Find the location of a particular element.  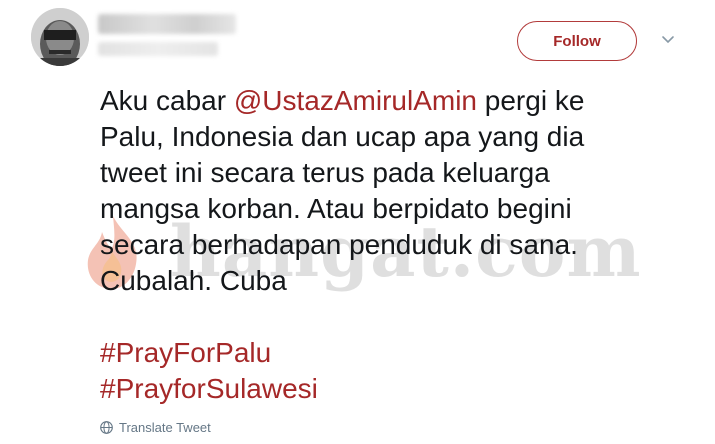

hashtag-list: #PrayForPalu #PrayforSulawesi is located at coordinates (209, 371).